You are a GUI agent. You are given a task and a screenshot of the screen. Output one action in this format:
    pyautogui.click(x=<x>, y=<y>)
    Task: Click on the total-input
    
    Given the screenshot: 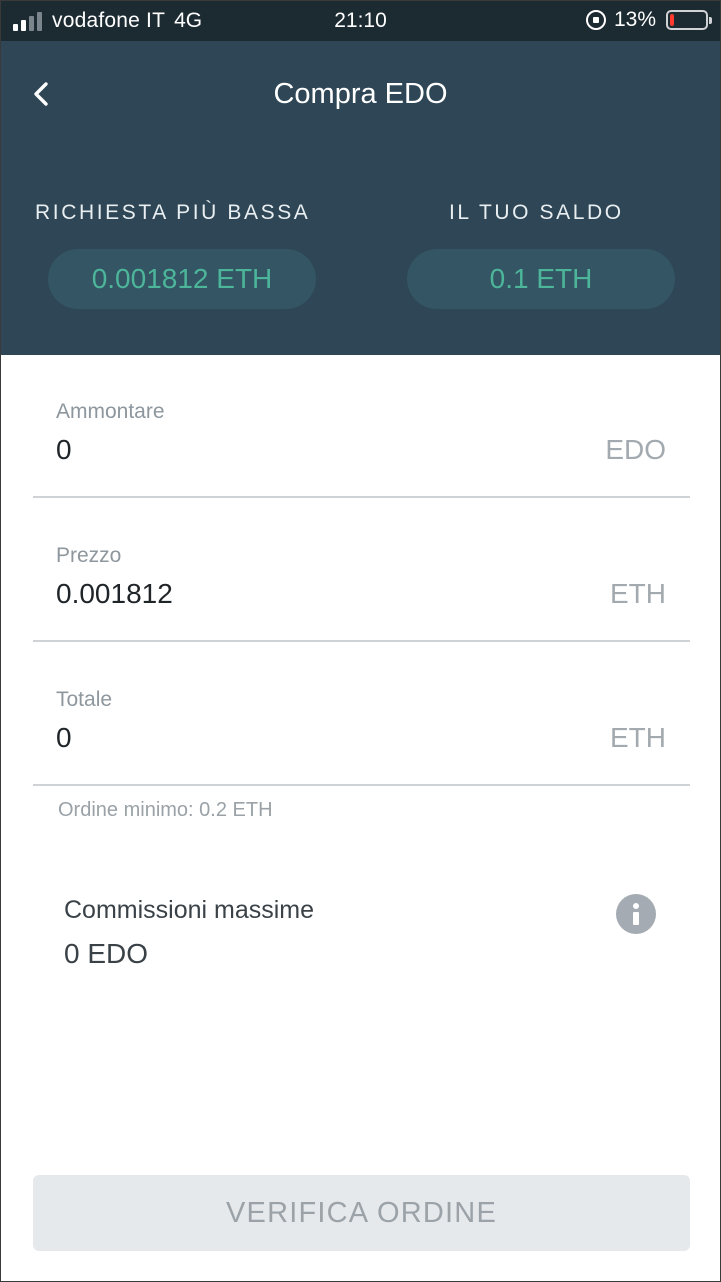 What is the action you would take?
    pyautogui.click(x=306, y=738)
    